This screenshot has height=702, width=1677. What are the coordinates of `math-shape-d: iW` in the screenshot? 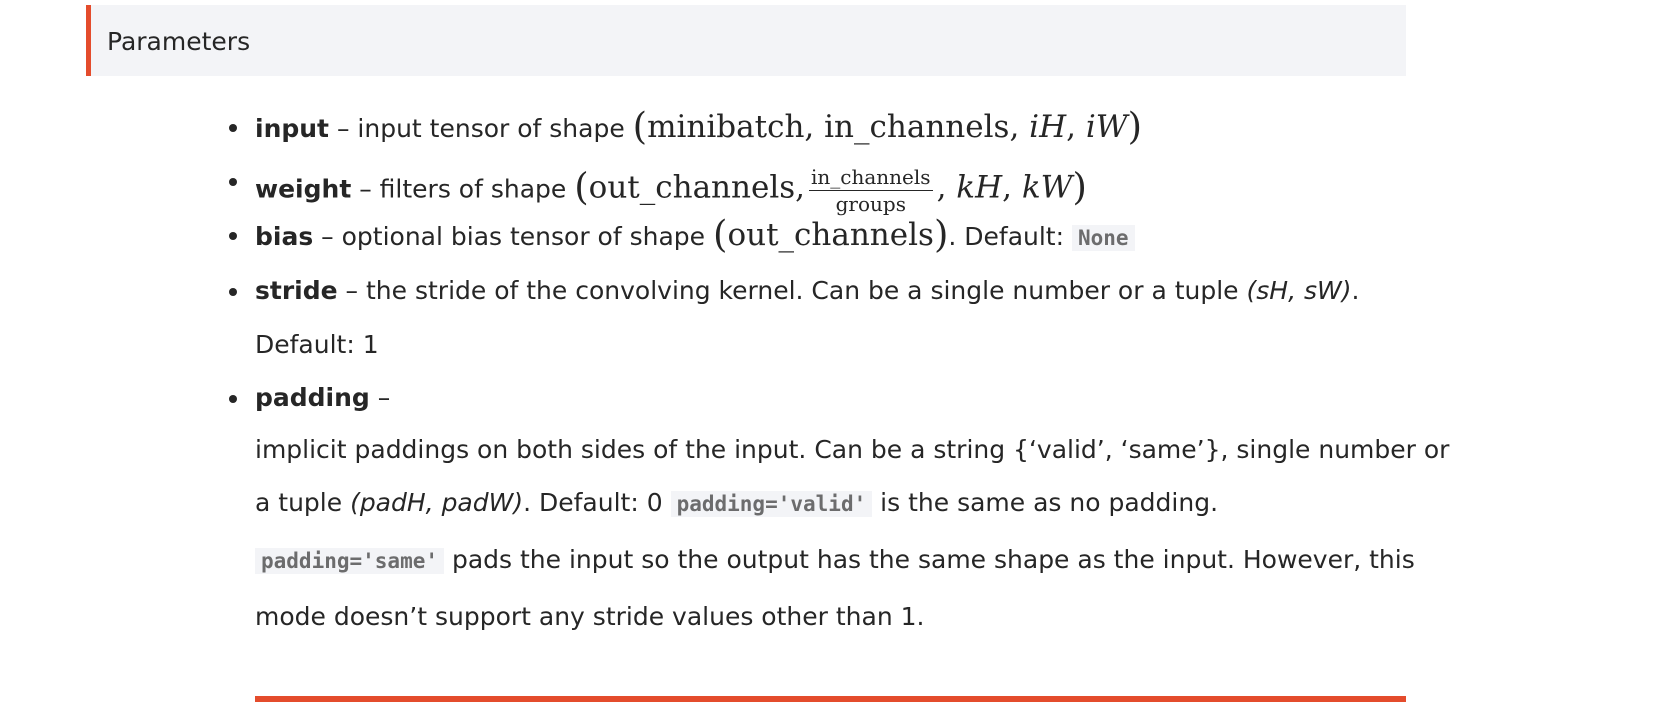 It's located at (1106, 127).